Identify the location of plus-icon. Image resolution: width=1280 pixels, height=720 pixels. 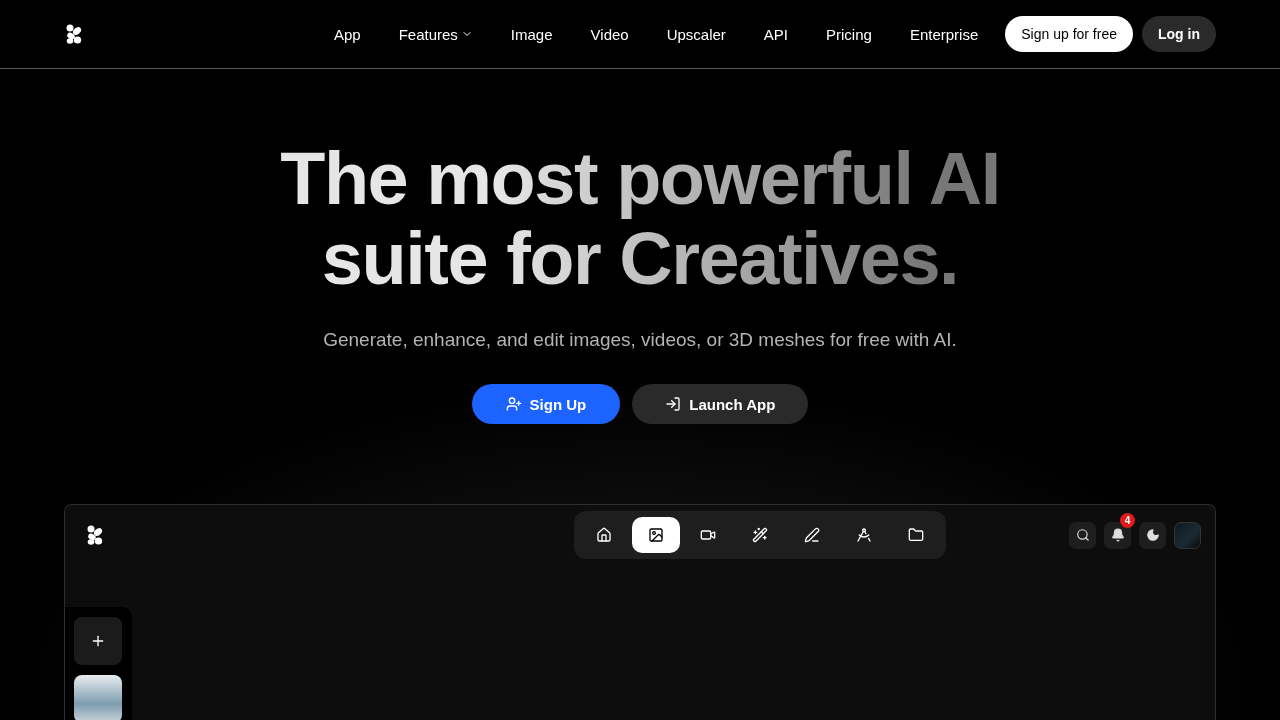
(98, 641).